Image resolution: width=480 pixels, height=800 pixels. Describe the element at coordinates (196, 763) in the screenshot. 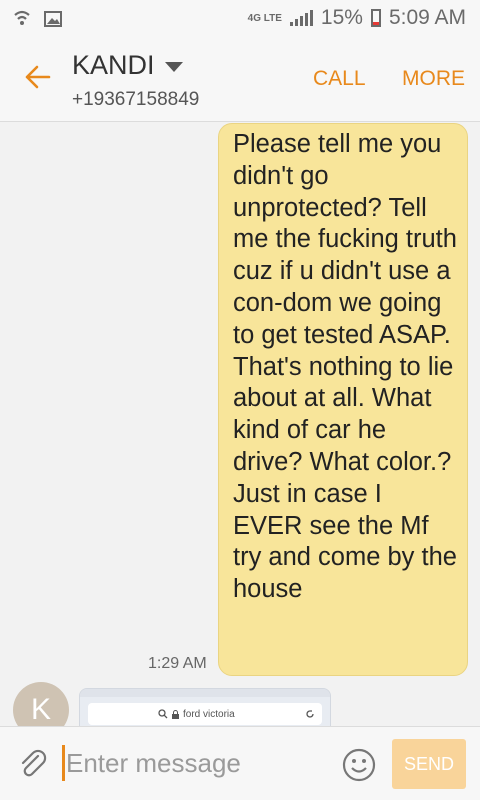

I see `message-input` at that location.